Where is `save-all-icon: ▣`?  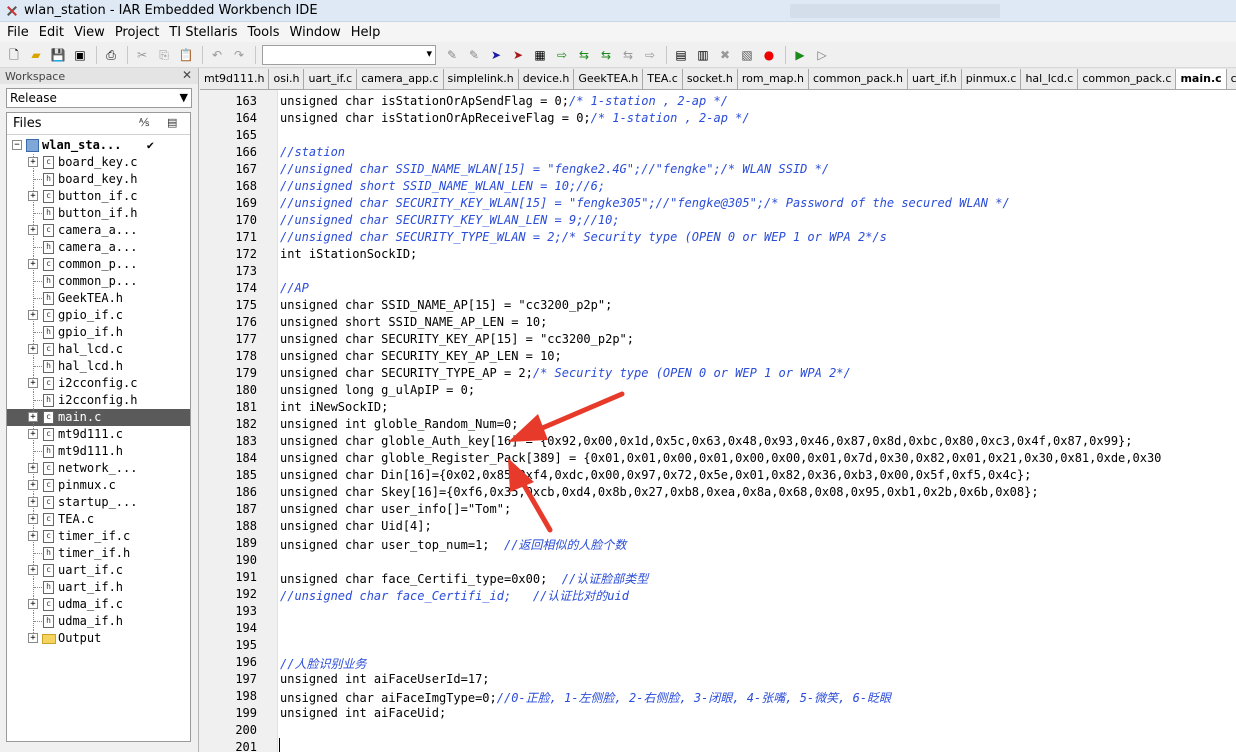
save-all-icon: ▣ is located at coordinates (80, 55).